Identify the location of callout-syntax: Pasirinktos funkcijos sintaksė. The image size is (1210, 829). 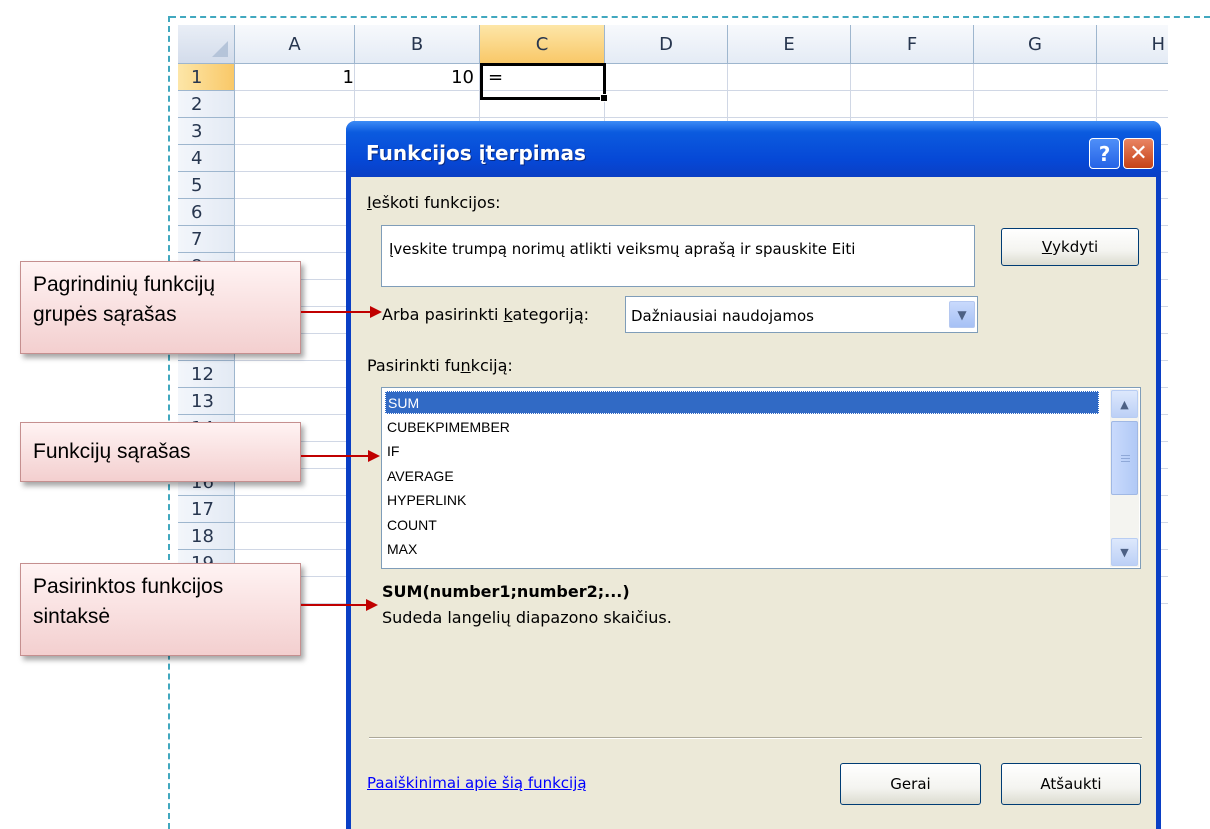
(160, 609).